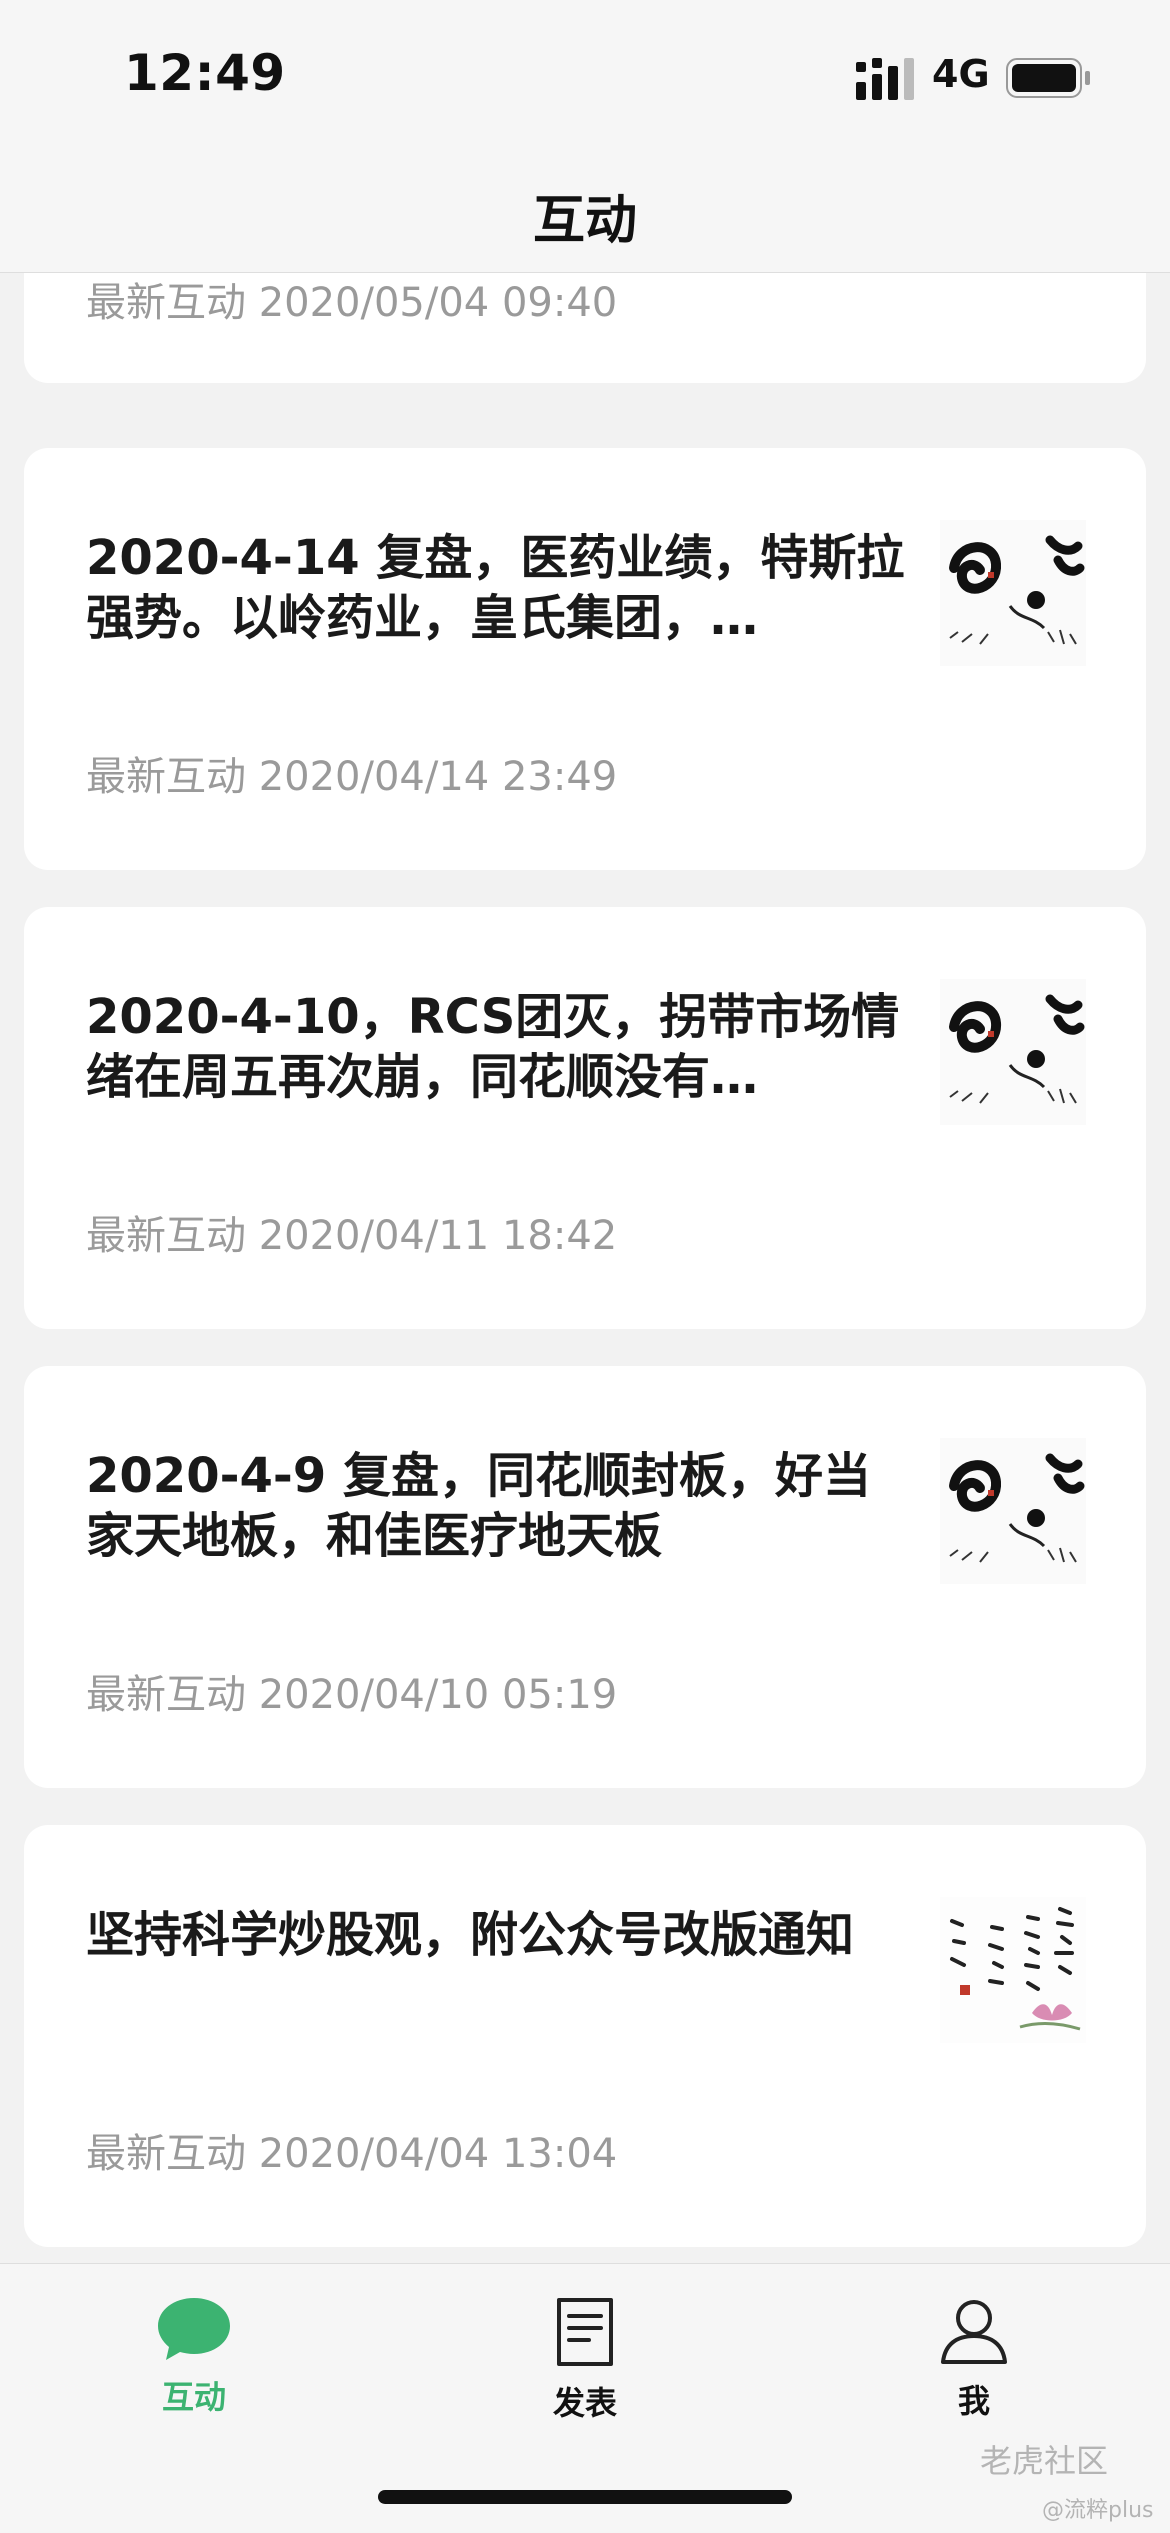 The width and height of the screenshot is (1170, 2533). What do you see at coordinates (585, 2497) in the screenshot?
I see `home-indicator` at bounding box center [585, 2497].